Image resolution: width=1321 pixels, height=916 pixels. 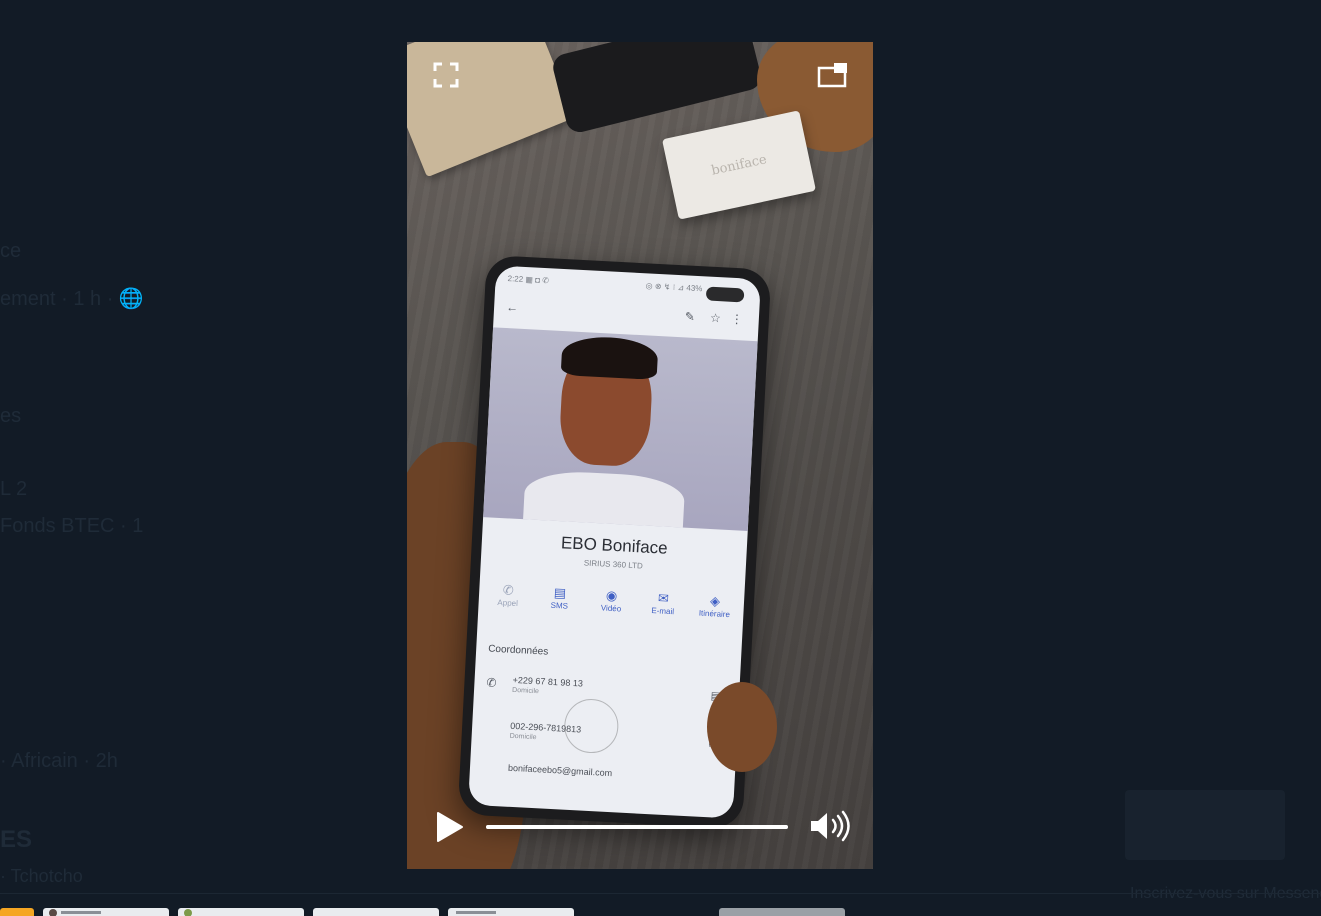 I want to click on more-icon: ⋮, so click(x=737, y=319).